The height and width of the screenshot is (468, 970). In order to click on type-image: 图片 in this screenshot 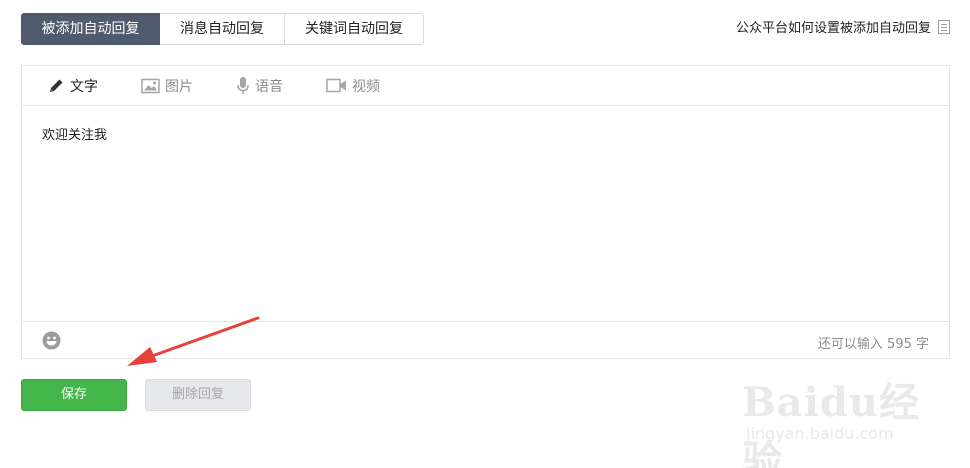, I will do `click(167, 86)`.